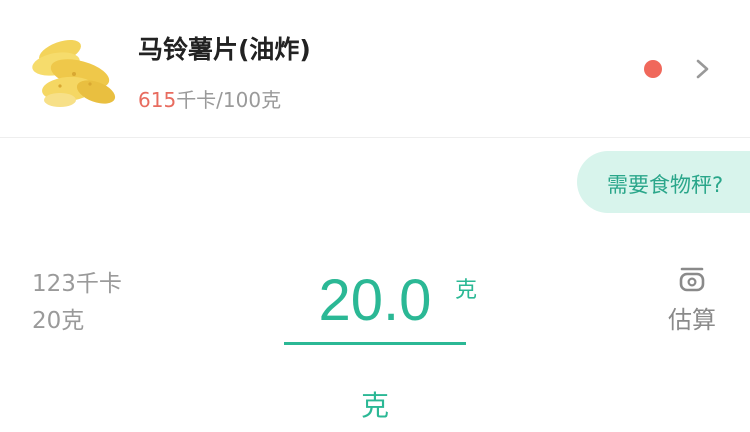 This screenshot has height=432, width=750. Describe the element at coordinates (77, 284) in the screenshot. I see `summary-calories: 123千卡` at that location.